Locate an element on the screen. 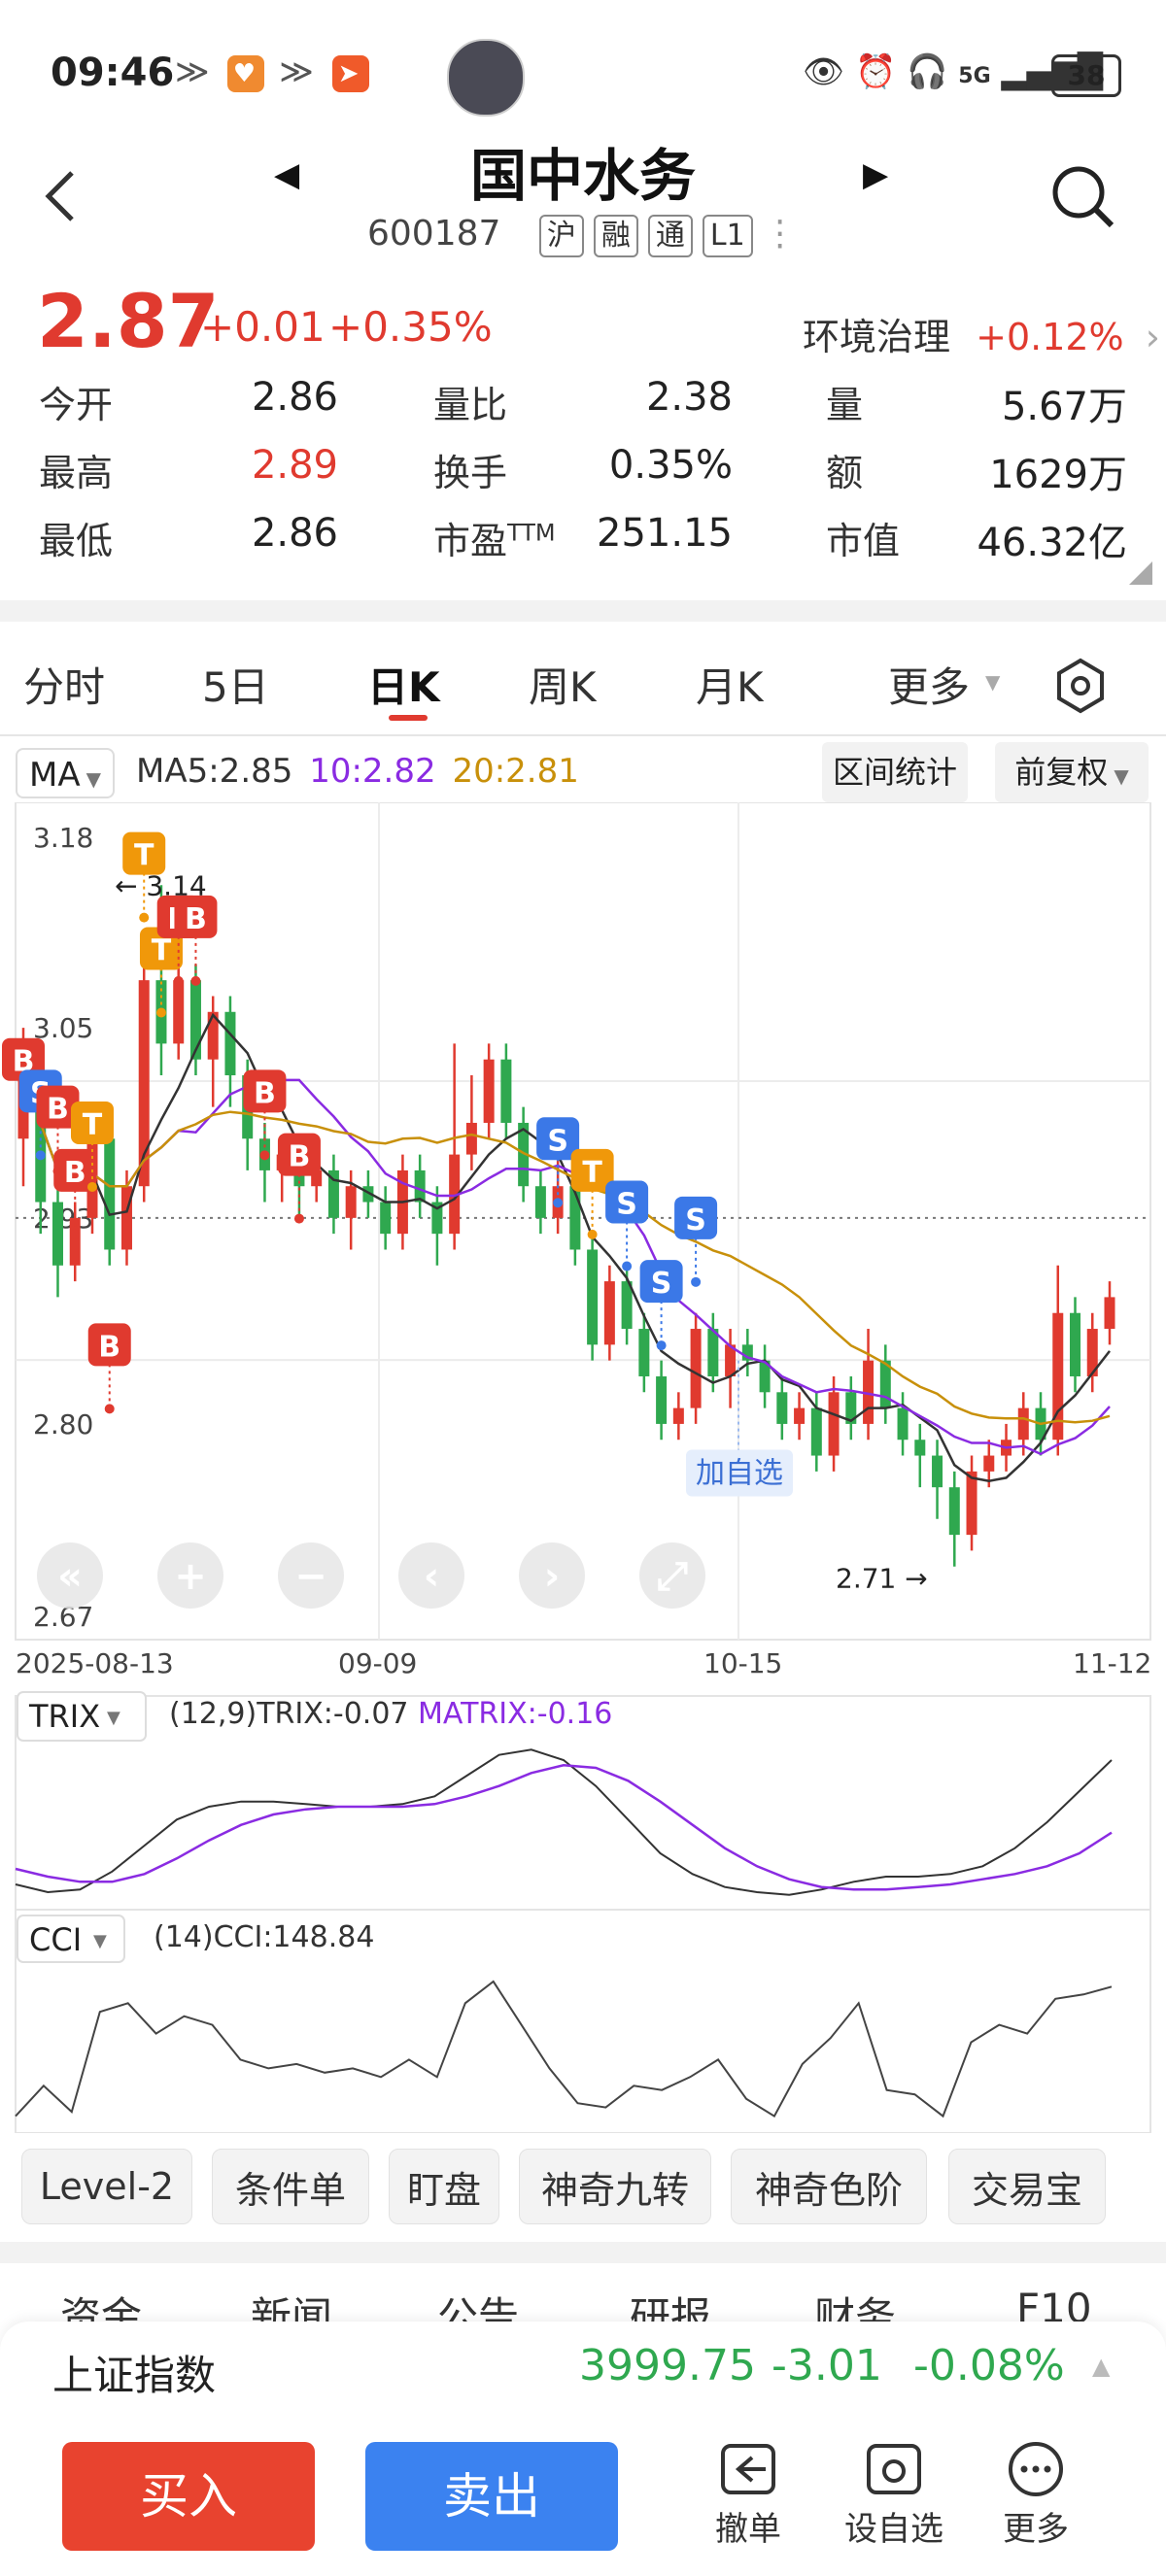 This screenshot has width=1166, height=2576. eye-icon: 👁 is located at coordinates (824, 71).